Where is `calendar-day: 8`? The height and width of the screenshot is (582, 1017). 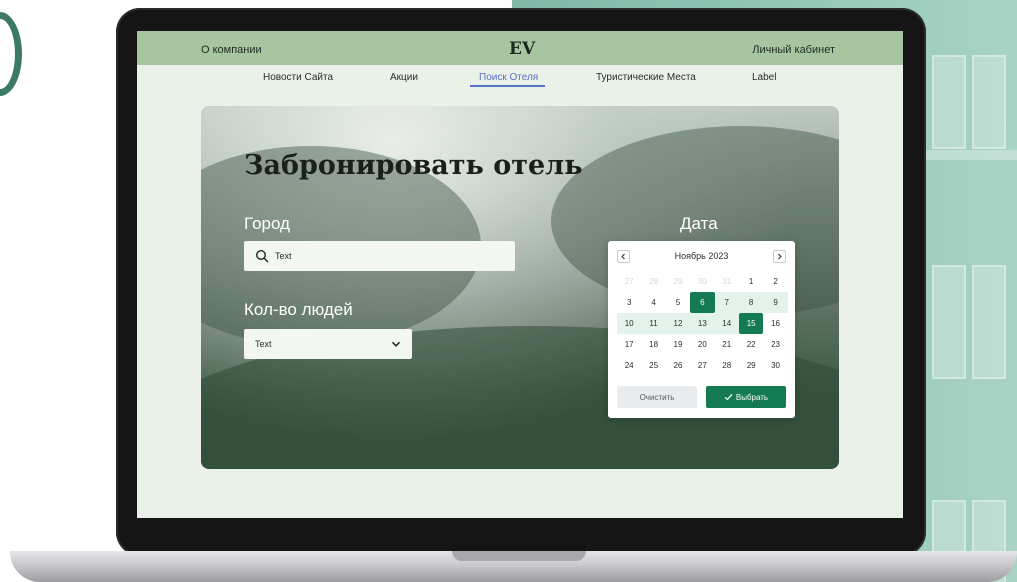
calendar-day: 8 is located at coordinates (751, 302).